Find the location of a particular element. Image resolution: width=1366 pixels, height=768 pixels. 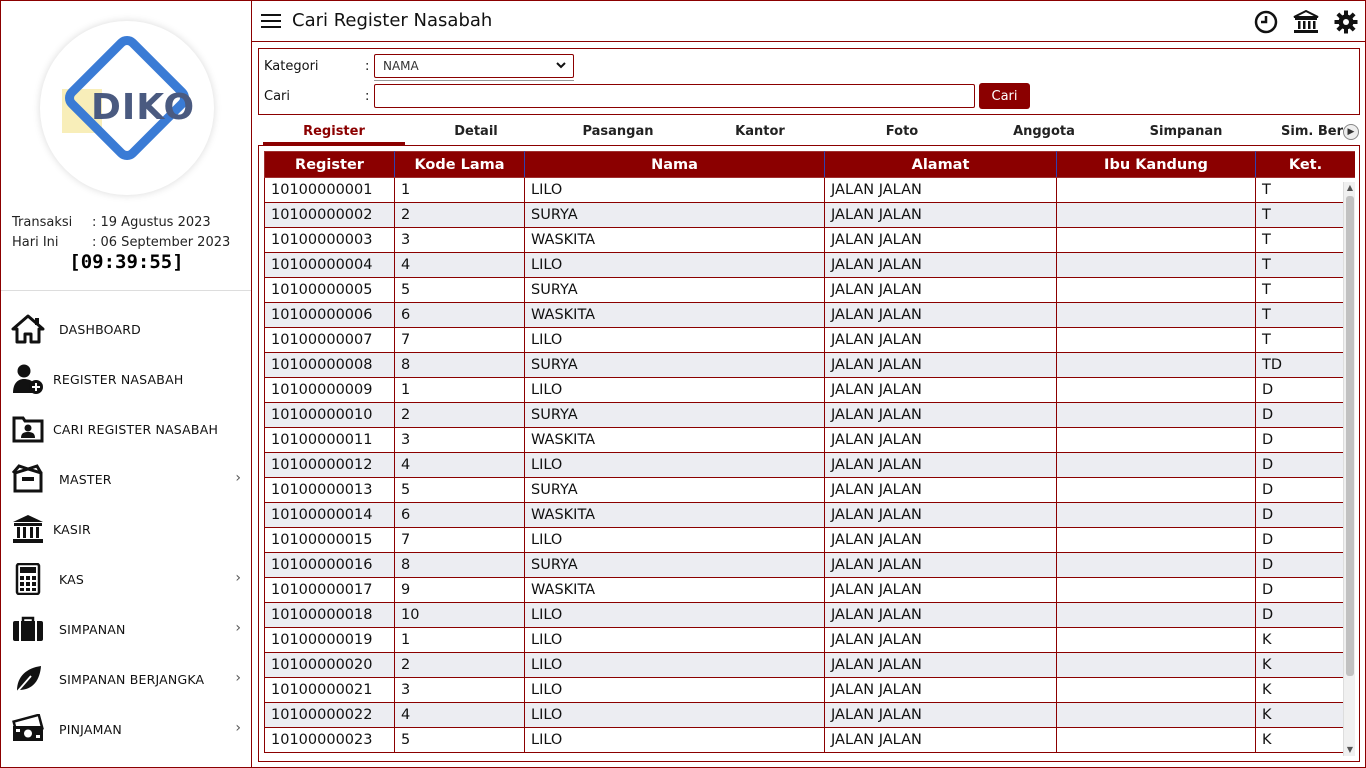

scrollbar-thumb is located at coordinates (1350, 436).